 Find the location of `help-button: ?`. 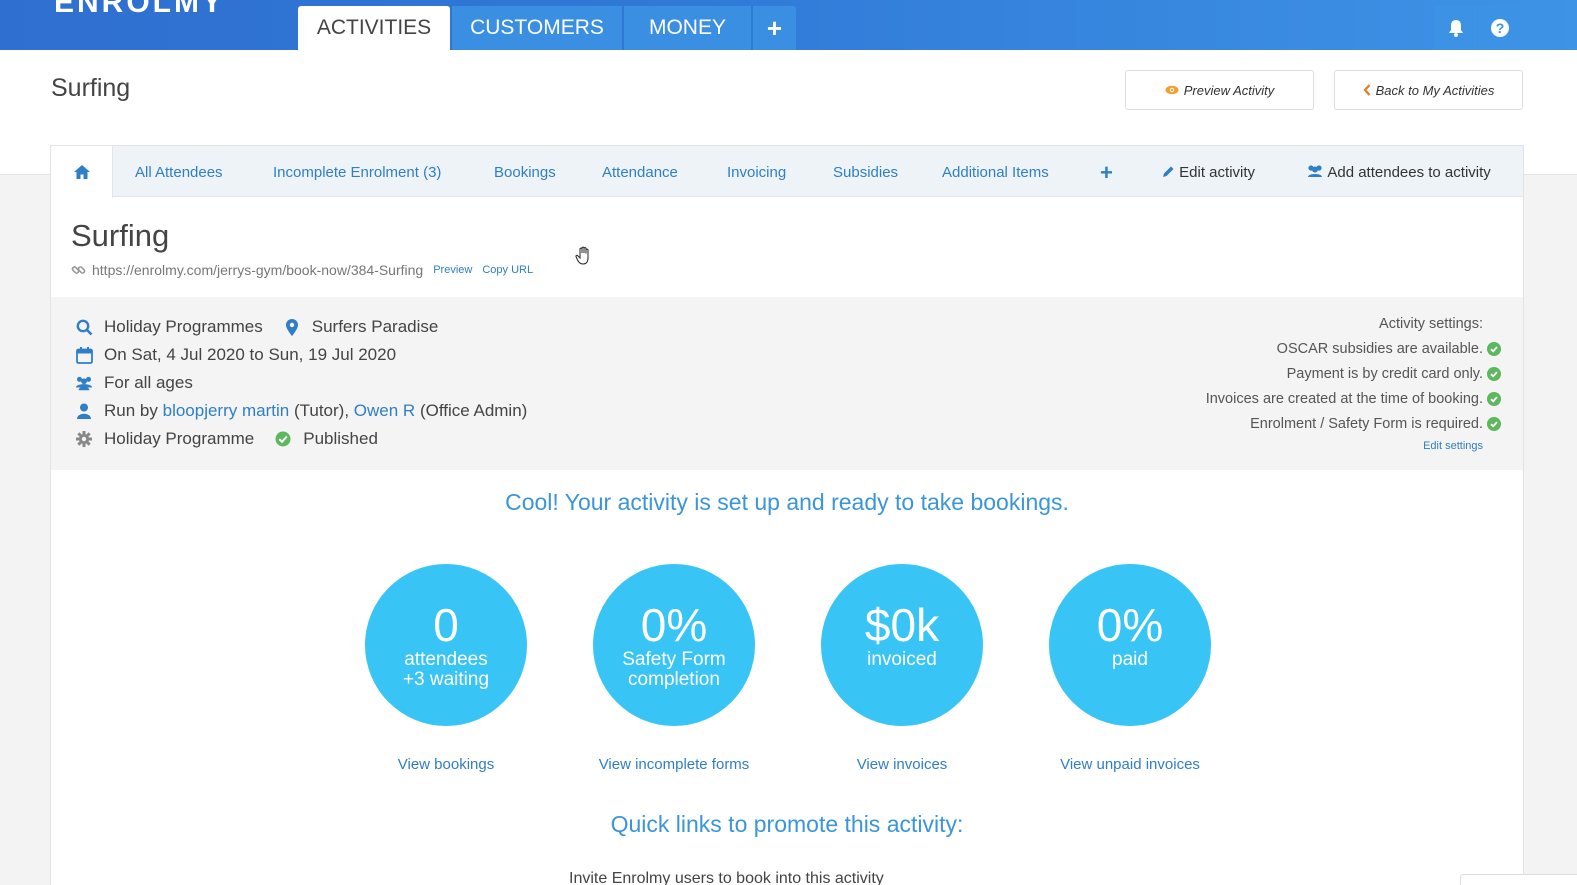

help-button: ? is located at coordinates (1499, 28).